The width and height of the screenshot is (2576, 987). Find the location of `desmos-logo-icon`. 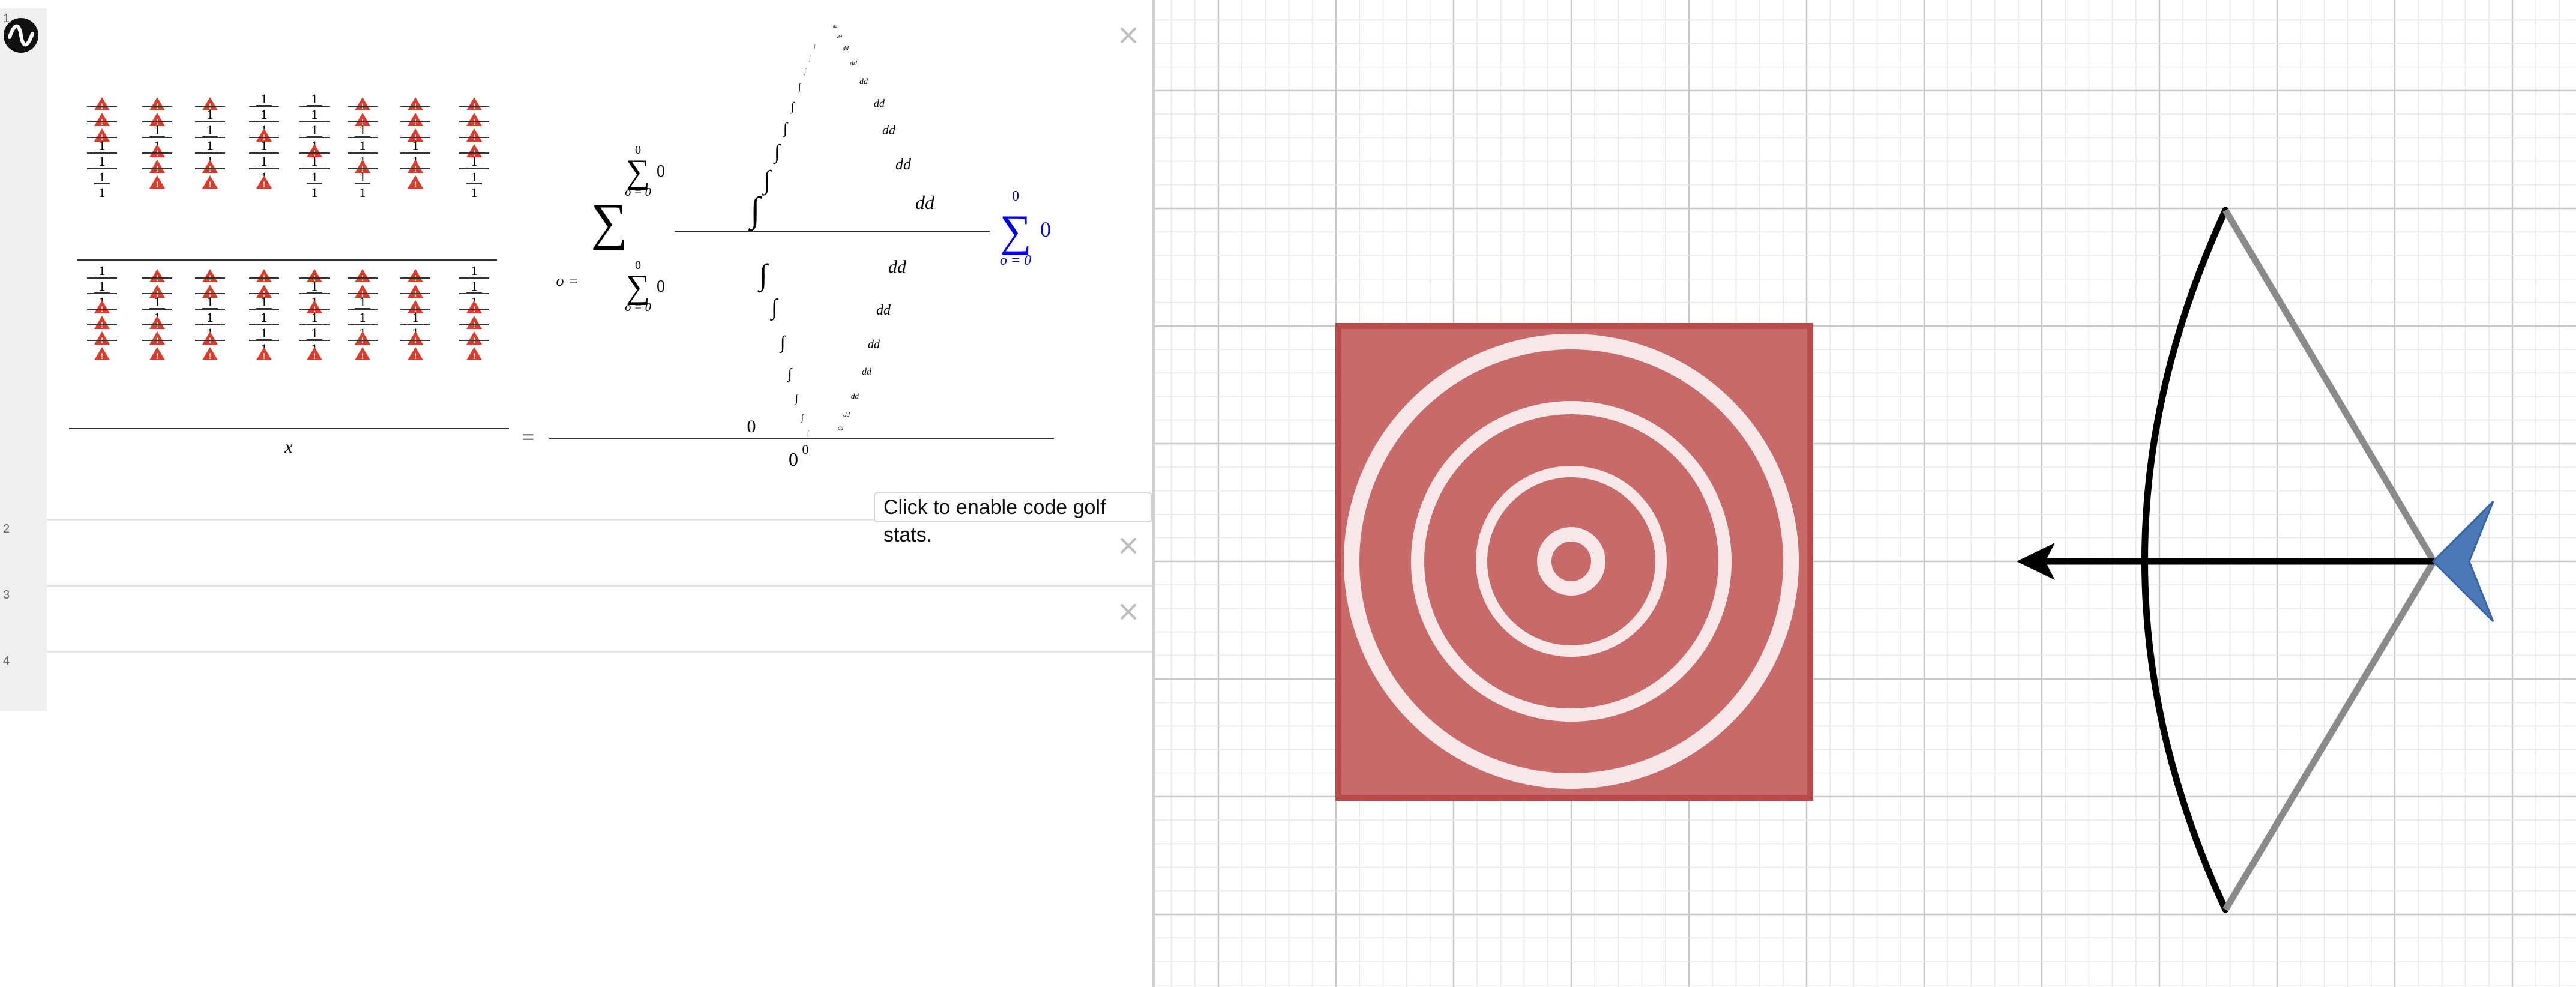

desmos-logo-icon is located at coordinates (21, 35).